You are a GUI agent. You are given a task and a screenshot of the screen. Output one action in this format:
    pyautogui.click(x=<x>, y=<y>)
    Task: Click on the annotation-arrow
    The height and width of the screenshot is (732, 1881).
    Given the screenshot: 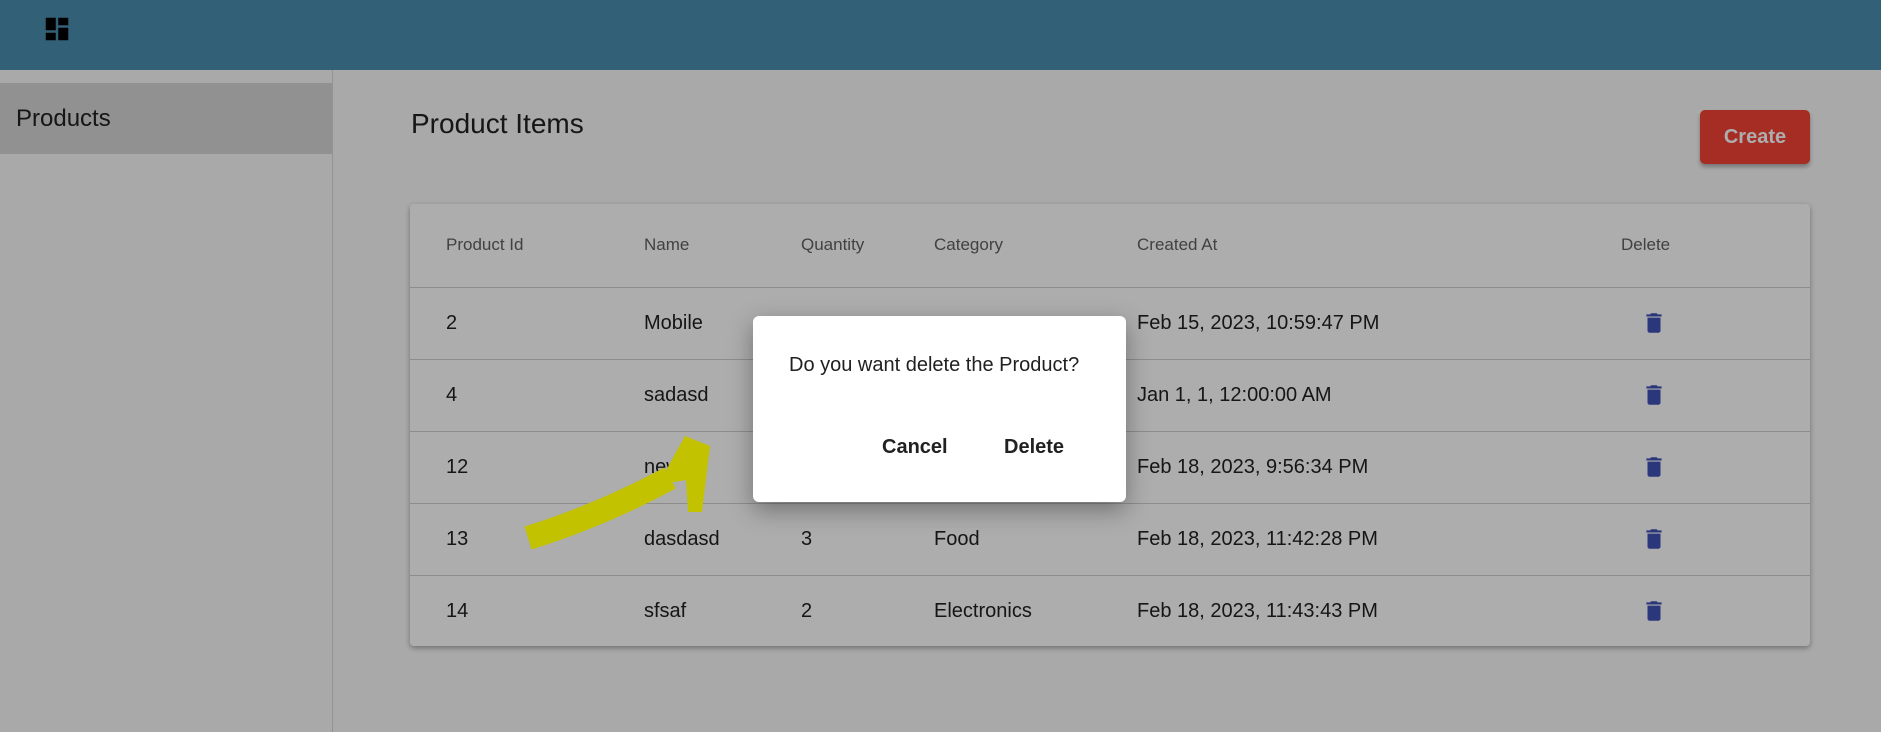 What is the action you would take?
    pyautogui.click(x=617, y=493)
    